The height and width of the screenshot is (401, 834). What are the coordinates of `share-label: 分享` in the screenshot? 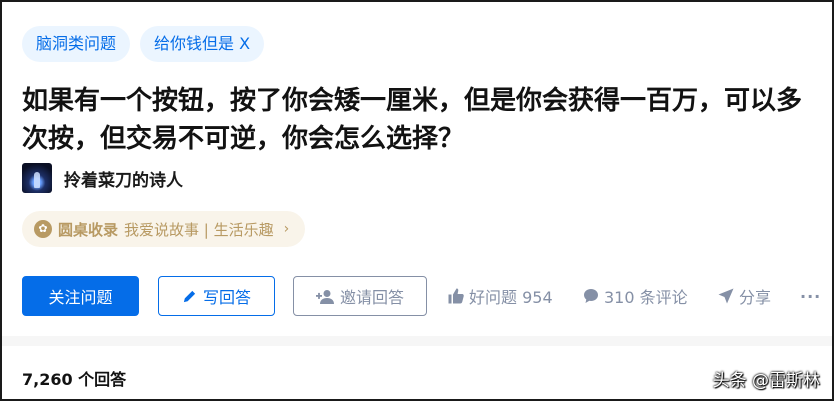 It's located at (755, 297).